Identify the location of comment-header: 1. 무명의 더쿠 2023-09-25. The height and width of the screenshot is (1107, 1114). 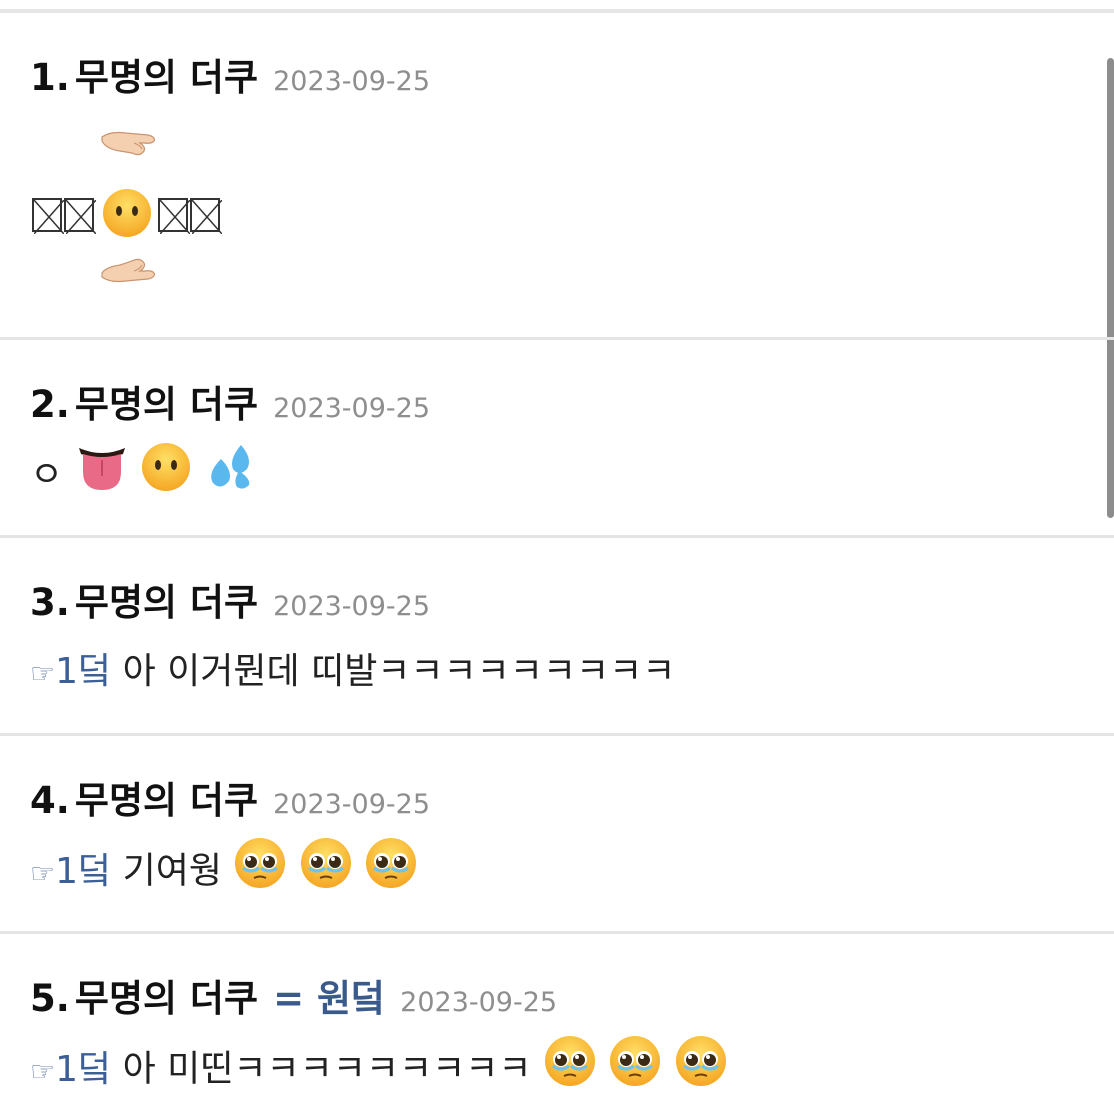
(230, 74).